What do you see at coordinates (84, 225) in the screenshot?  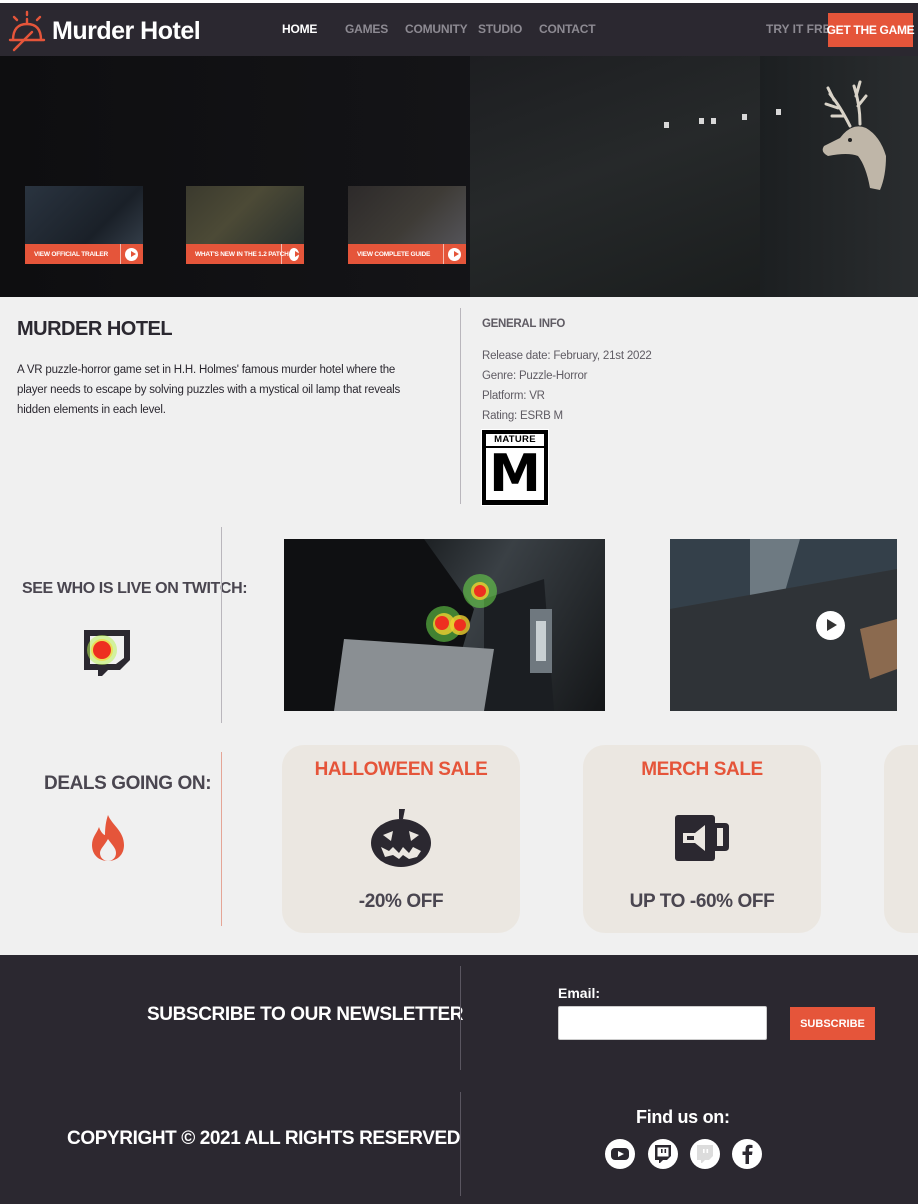 I see `trailer-thumbnail: VIEW OFFICIAL TRAILER` at bounding box center [84, 225].